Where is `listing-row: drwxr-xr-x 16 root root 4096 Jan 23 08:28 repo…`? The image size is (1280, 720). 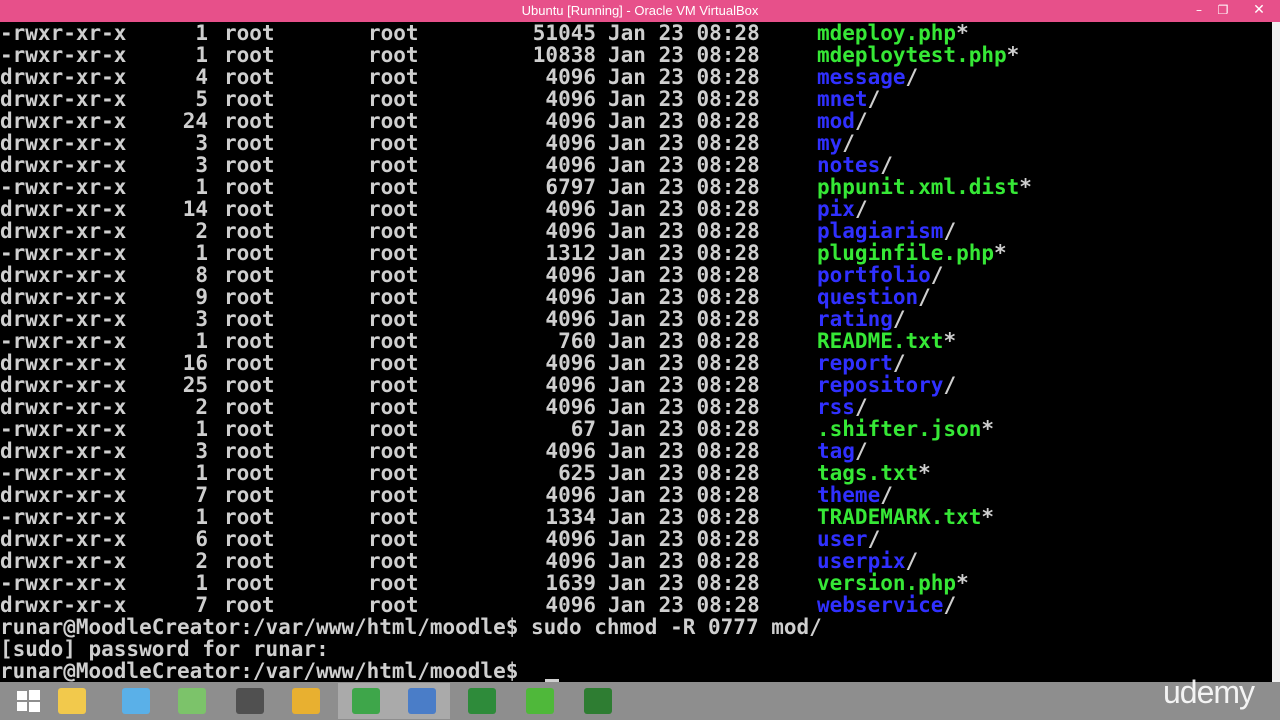 listing-row: drwxr-xr-x 16 root root 4096 Jan 23 08:28 repo… is located at coordinates (636, 363).